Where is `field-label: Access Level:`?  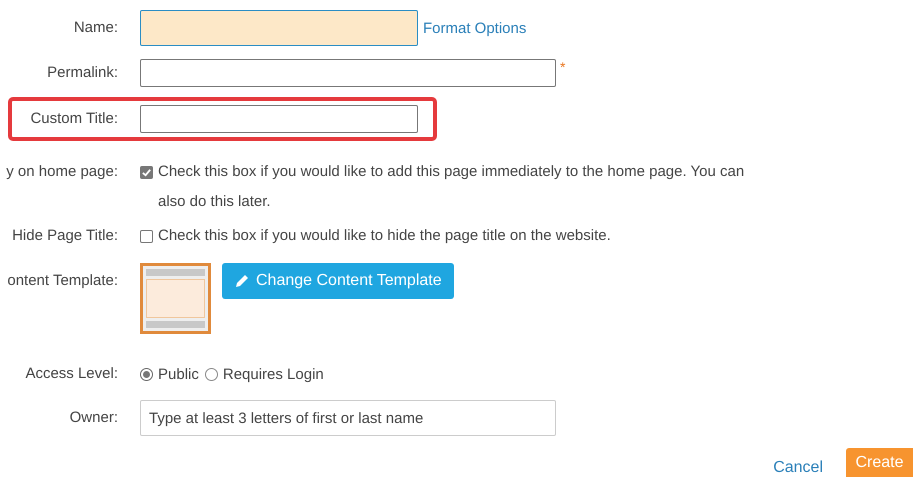 field-label: Access Level: is located at coordinates (71, 374).